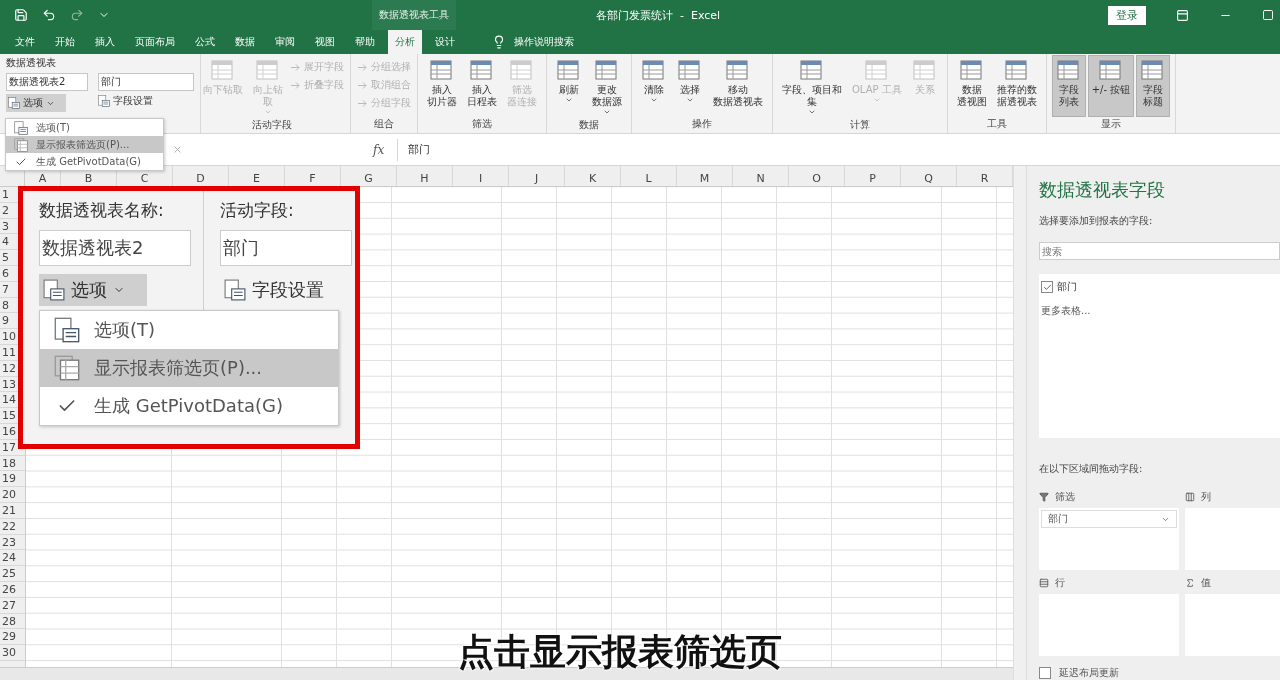 The height and width of the screenshot is (680, 1280). Describe the element at coordinates (425, 176) in the screenshot. I see `column-header: H` at that location.